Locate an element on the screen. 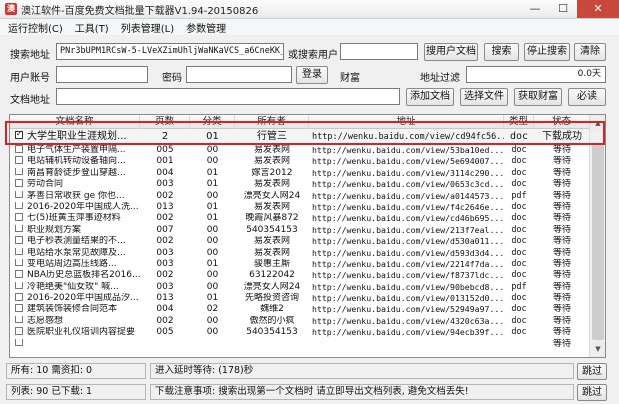  scroll-down-icon: ▼ is located at coordinates (597, 349).